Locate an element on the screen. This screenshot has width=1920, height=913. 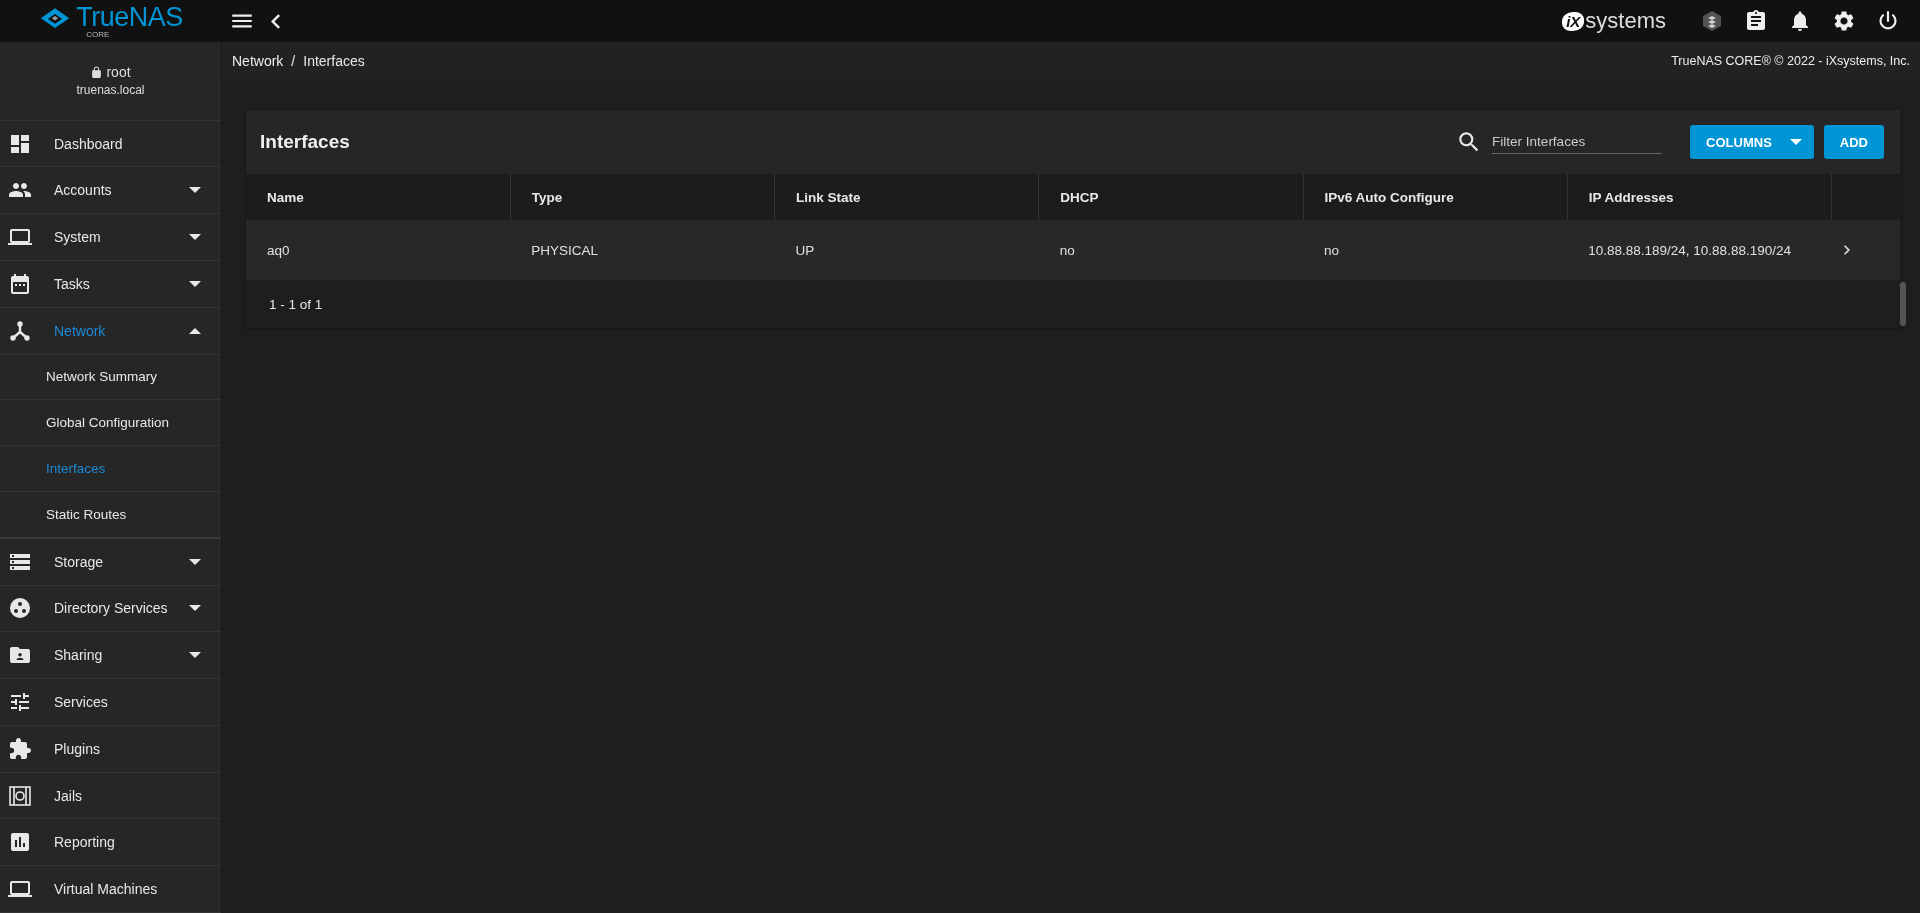
filter-field: Filter Interfaces is located at coordinates (1577, 142).